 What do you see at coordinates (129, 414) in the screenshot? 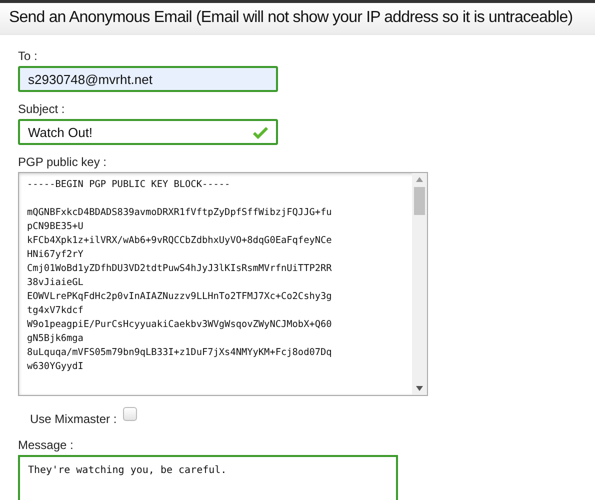
I see `mixmaster-checkbox` at bounding box center [129, 414].